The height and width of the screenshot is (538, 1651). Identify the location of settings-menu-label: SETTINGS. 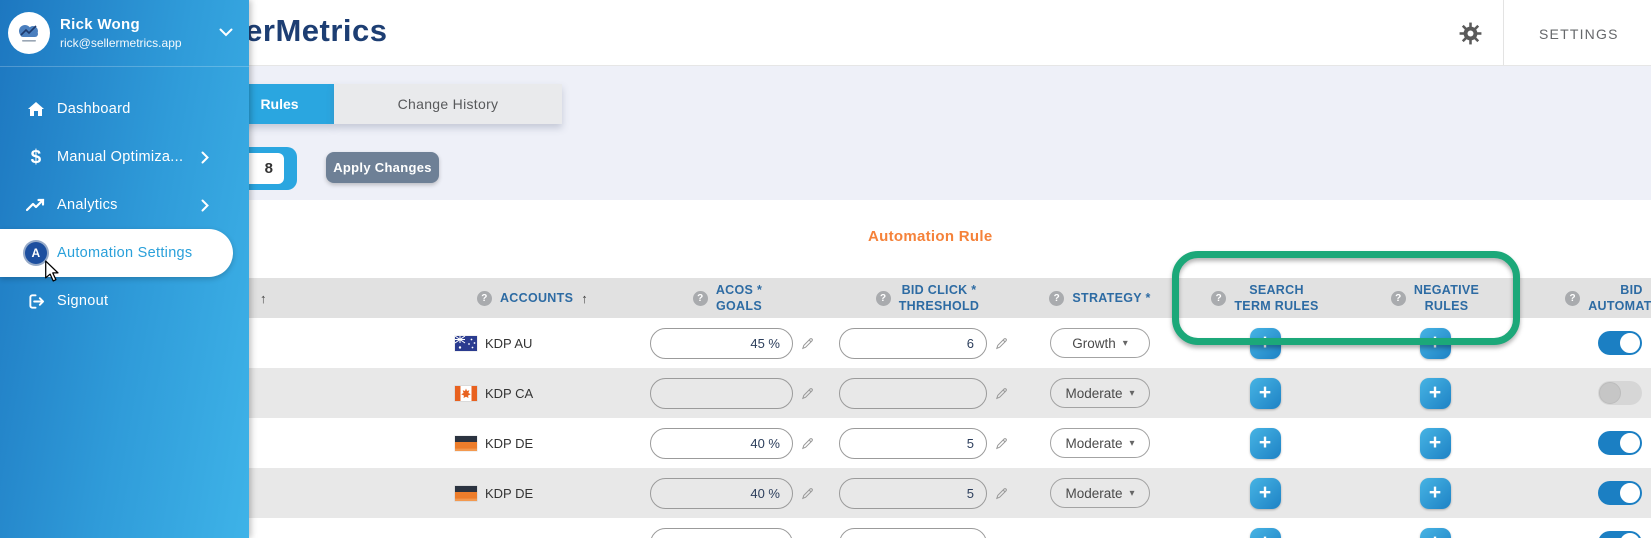
(1579, 34).